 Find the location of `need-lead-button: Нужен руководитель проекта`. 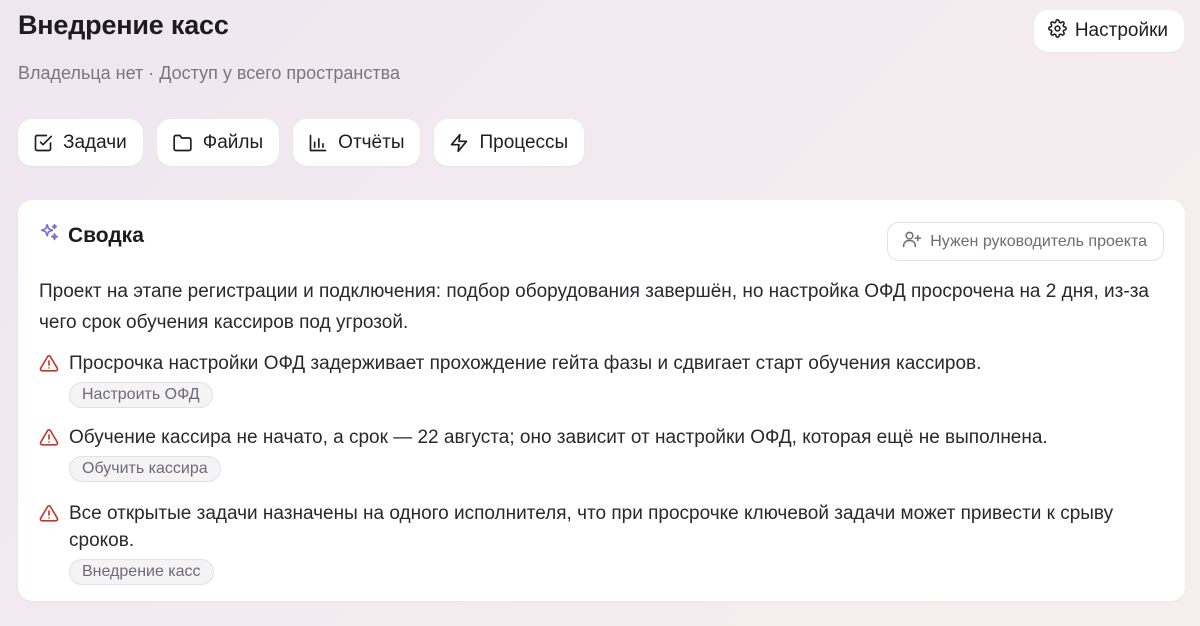

need-lead-button: Нужен руководитель проекта is located at coordinates (1025, 241).